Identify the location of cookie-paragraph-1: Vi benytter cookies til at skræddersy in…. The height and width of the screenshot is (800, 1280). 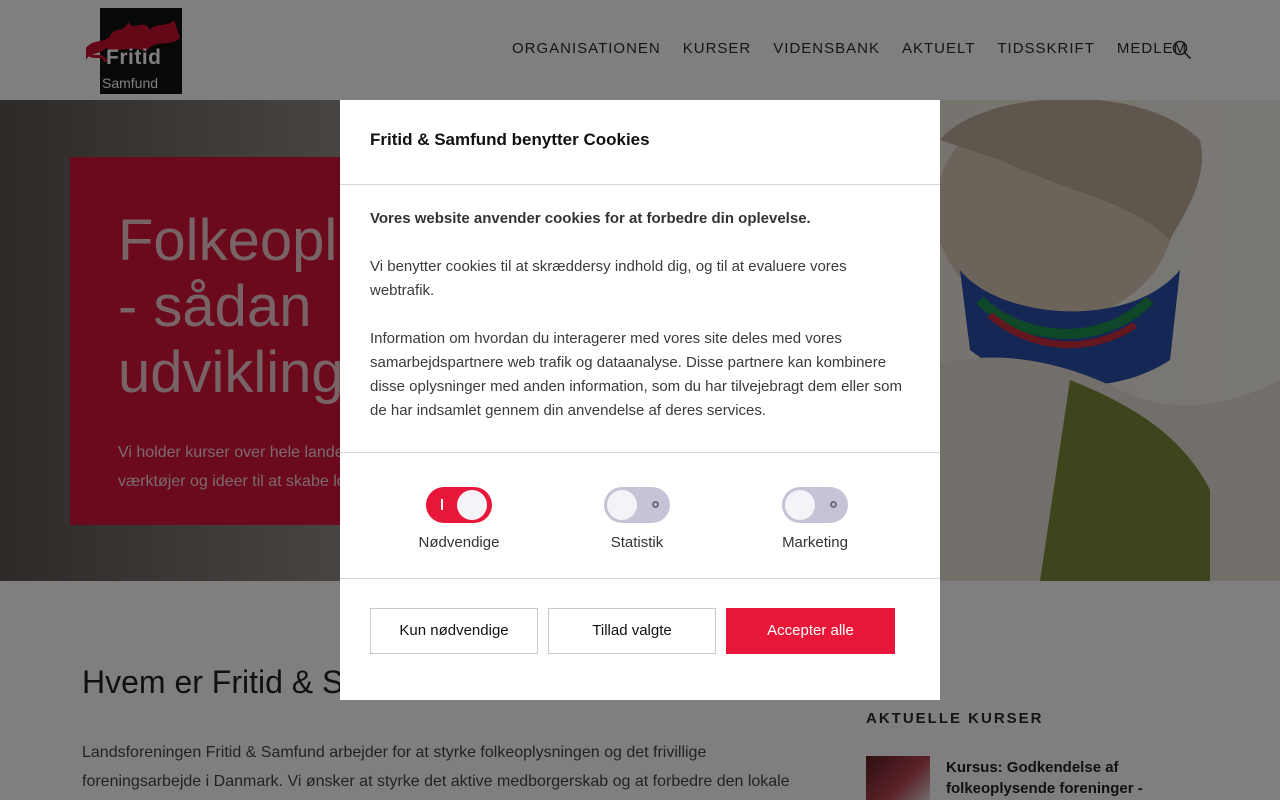
(608, 278).